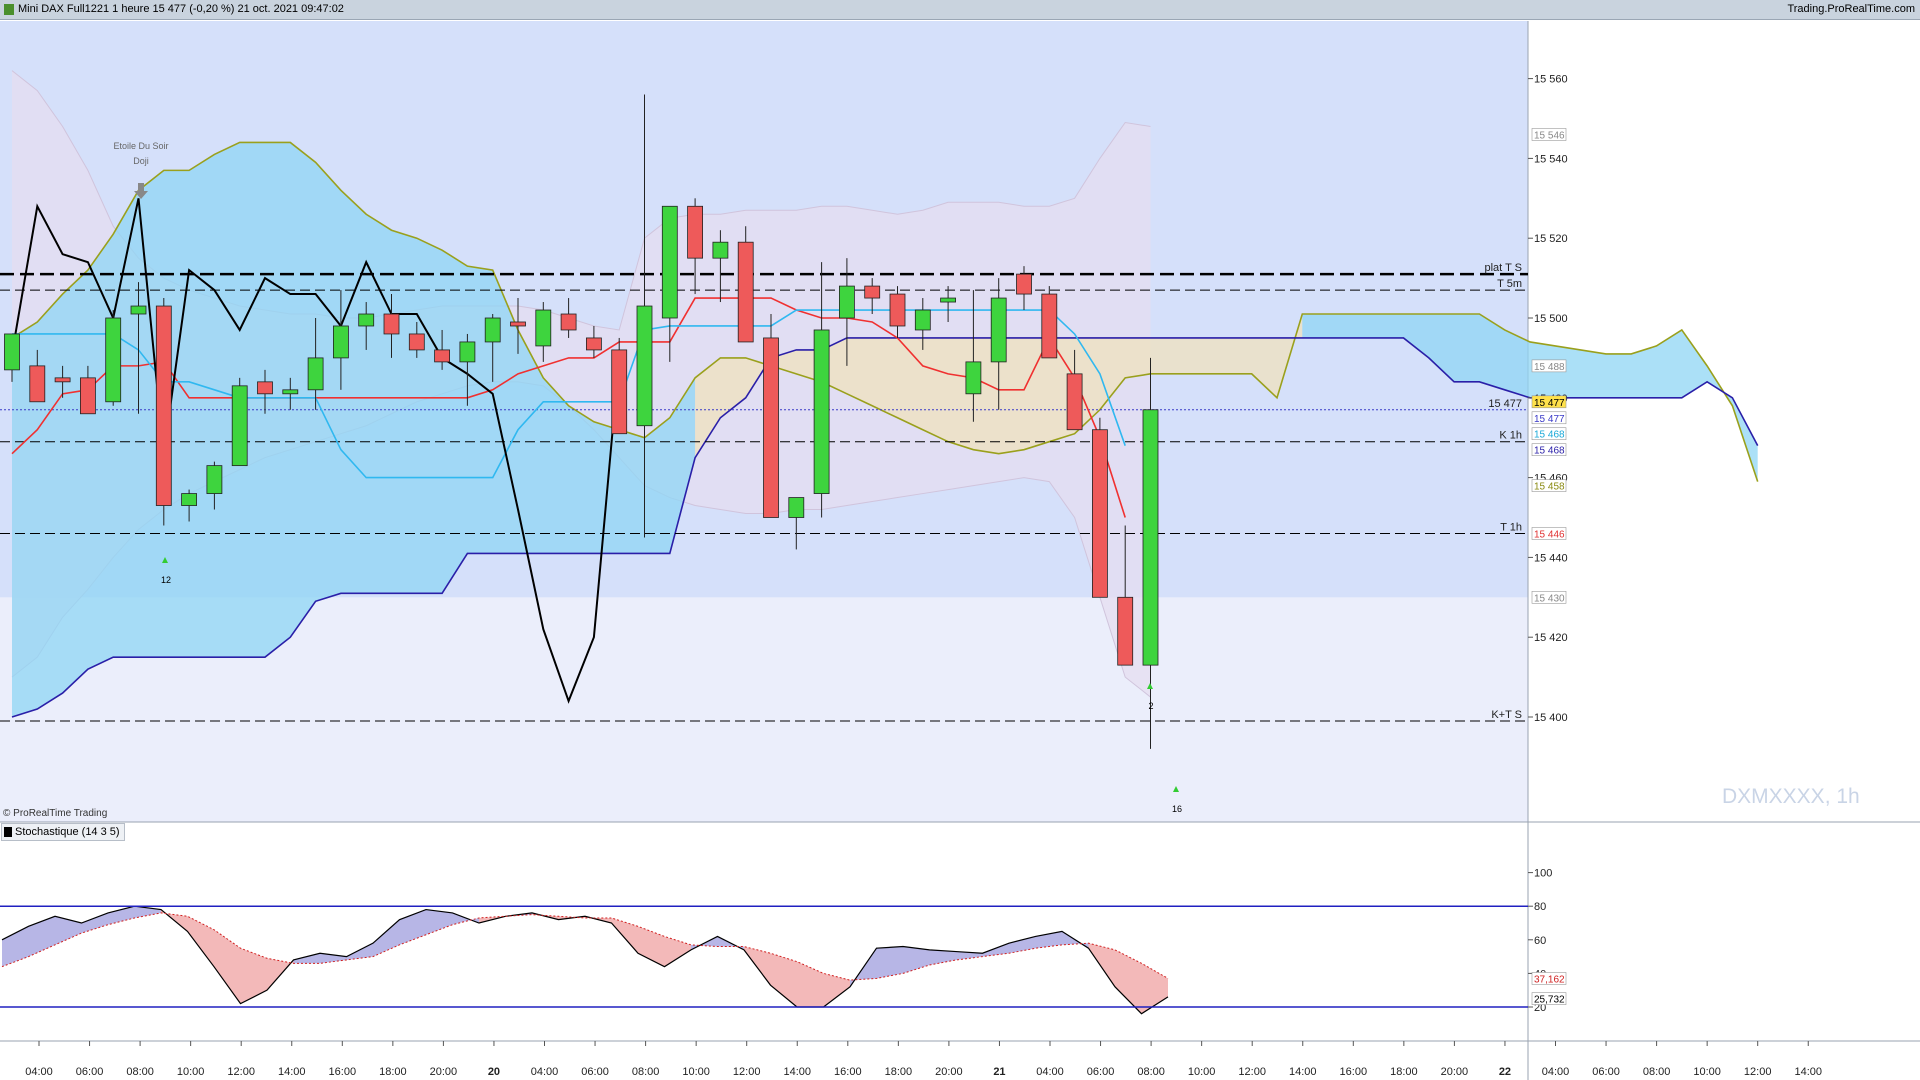 This screenshot has height=1080, width=1920. Describe the element at coordinates (1549, 598) in the screenshot. I see `price-tag-label: 15 430` at that location.